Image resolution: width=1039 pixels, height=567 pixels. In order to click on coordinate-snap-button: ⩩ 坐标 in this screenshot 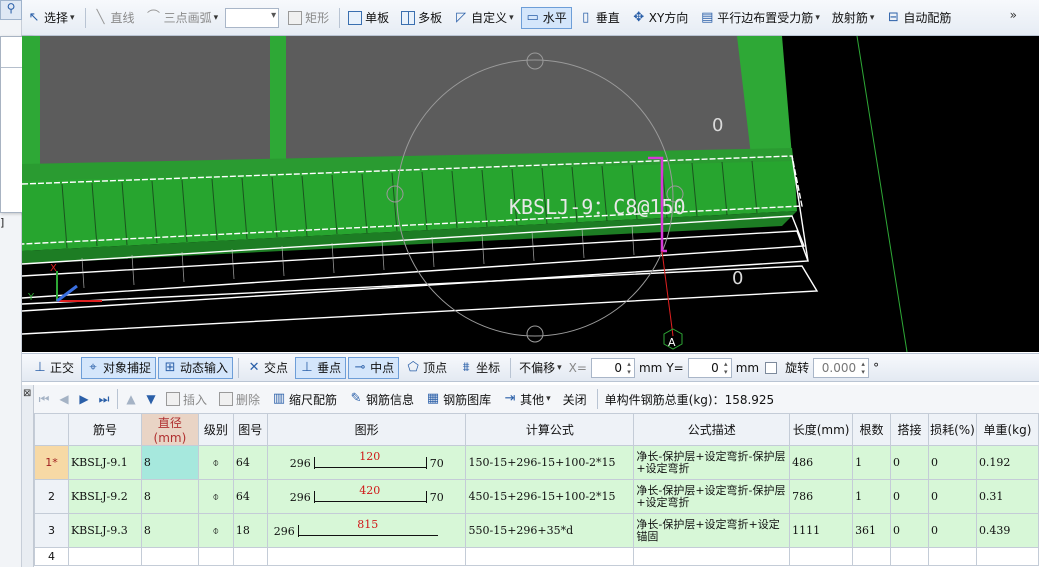, I will do `click(479, 368)`.